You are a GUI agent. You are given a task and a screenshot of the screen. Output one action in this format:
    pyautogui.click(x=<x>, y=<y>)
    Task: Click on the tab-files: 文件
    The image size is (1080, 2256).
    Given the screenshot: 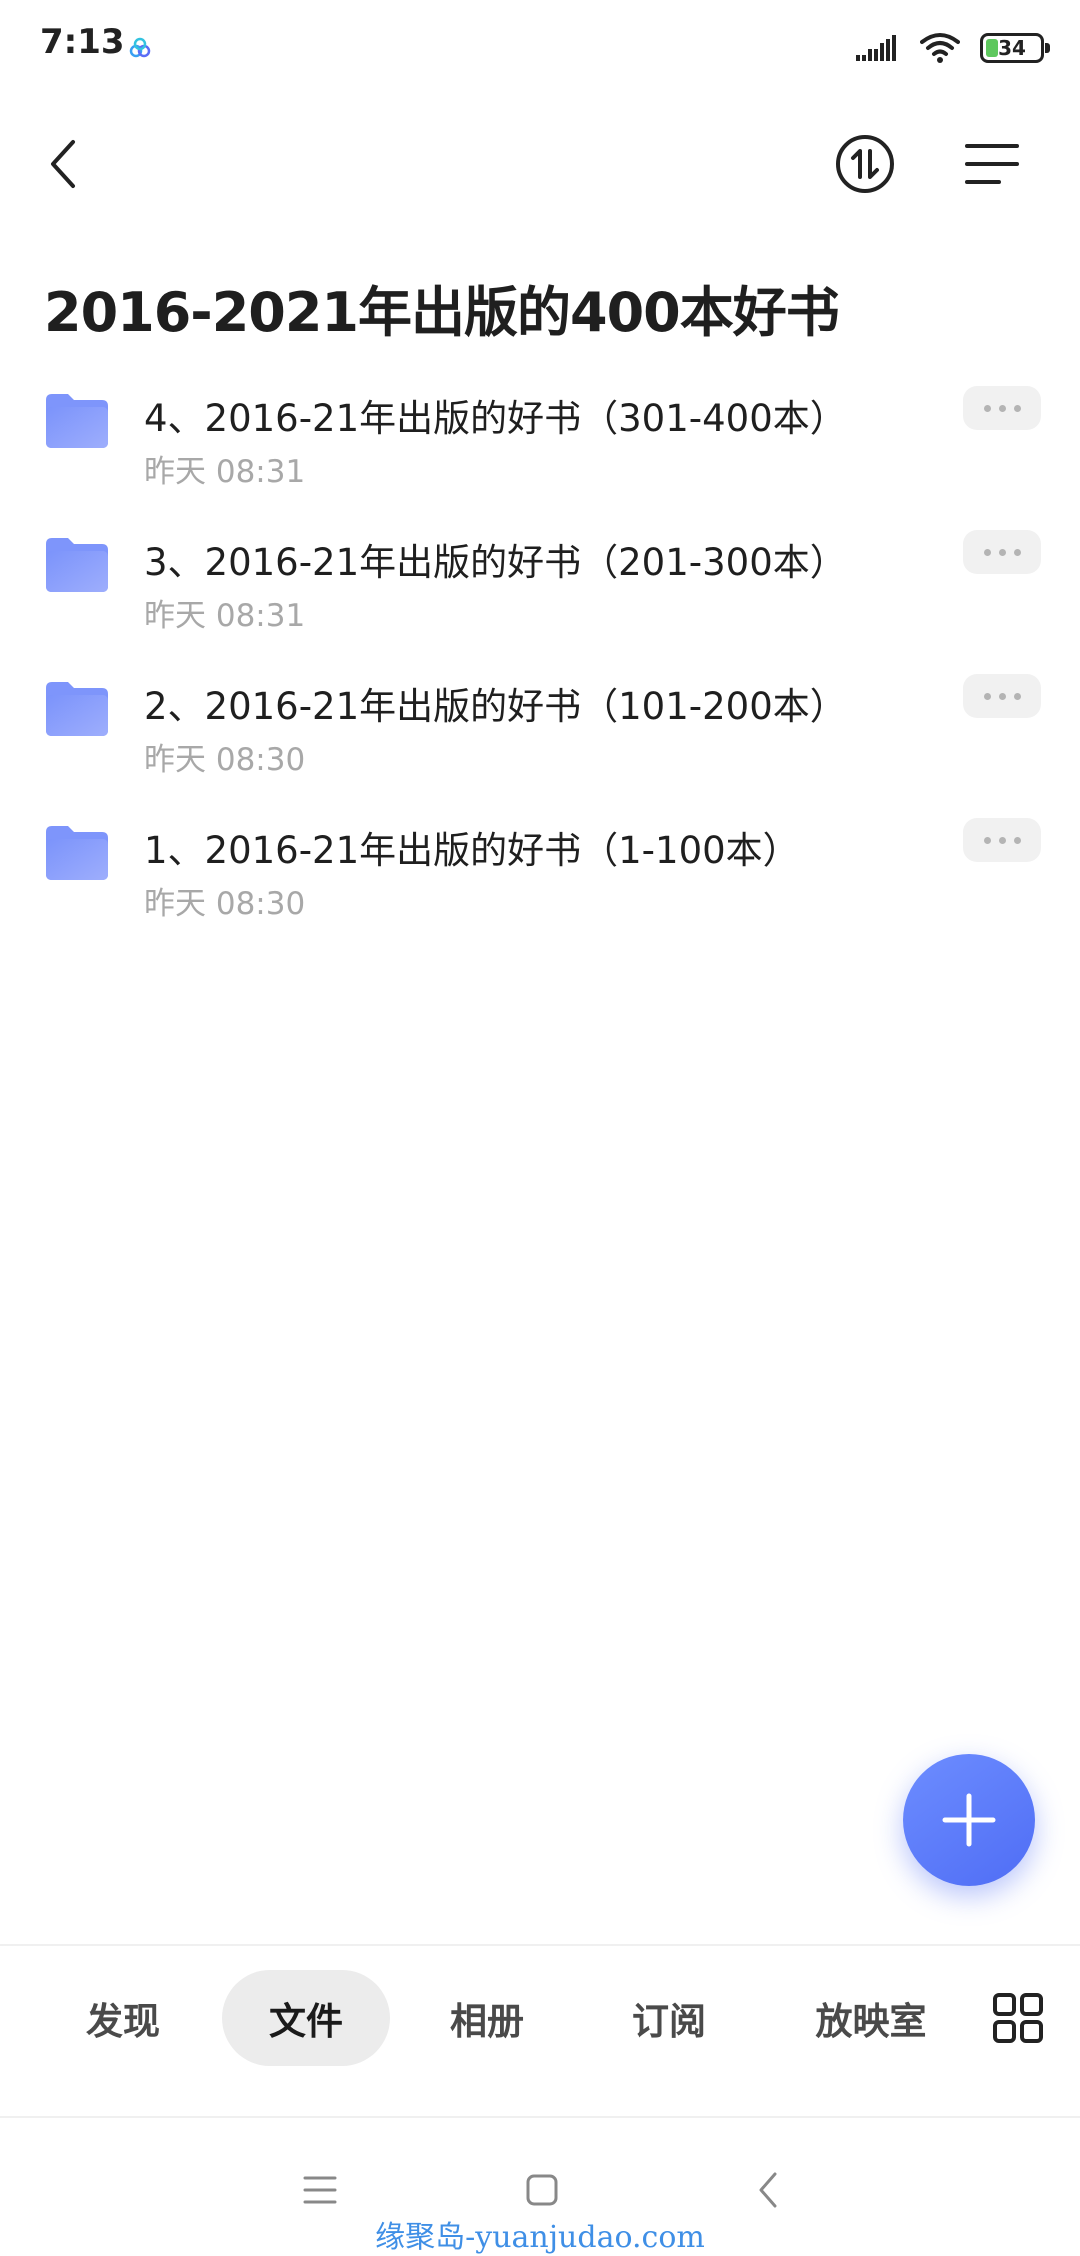 What is the action you would take?
    pyautogui.click(x=306, y=2018)
    